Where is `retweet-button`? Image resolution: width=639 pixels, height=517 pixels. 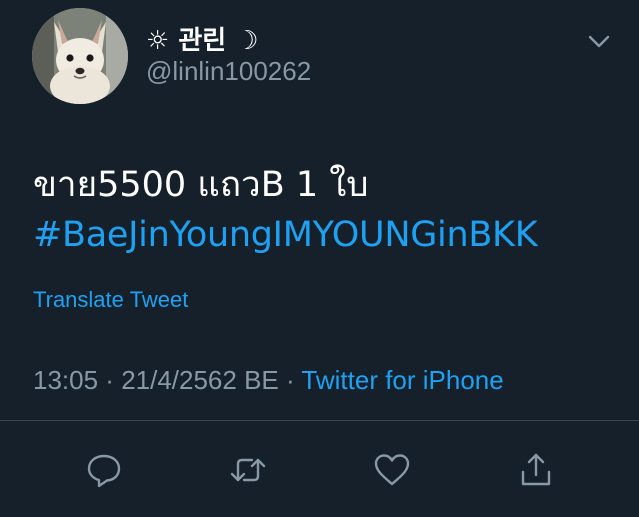
retweet-button is located at coordinates (248, 470).